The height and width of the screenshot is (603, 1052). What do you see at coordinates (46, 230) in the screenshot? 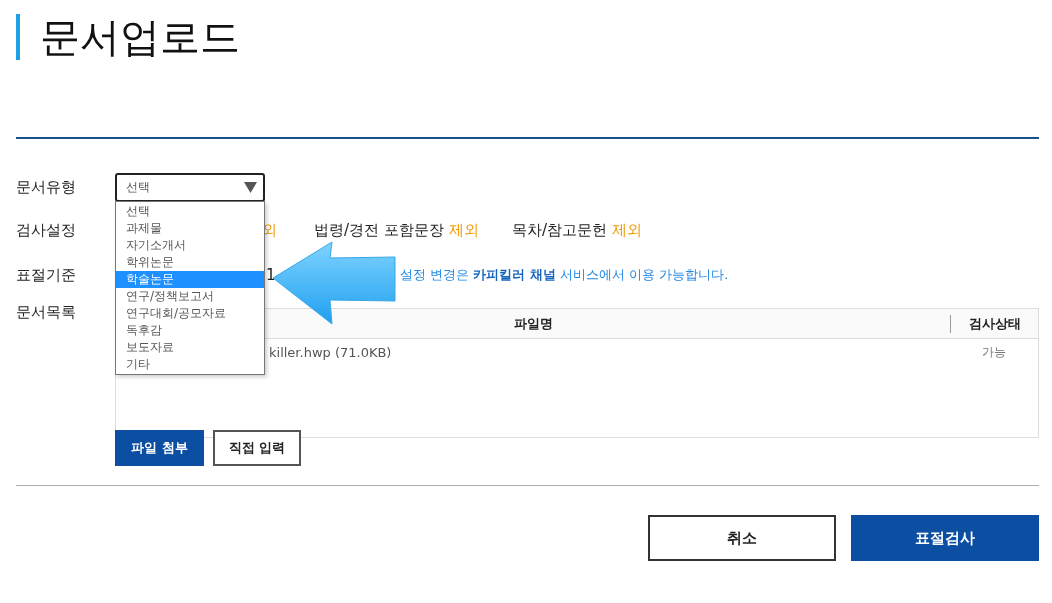
I see `field-label: 검사설정` at bounding box center [46, 230].